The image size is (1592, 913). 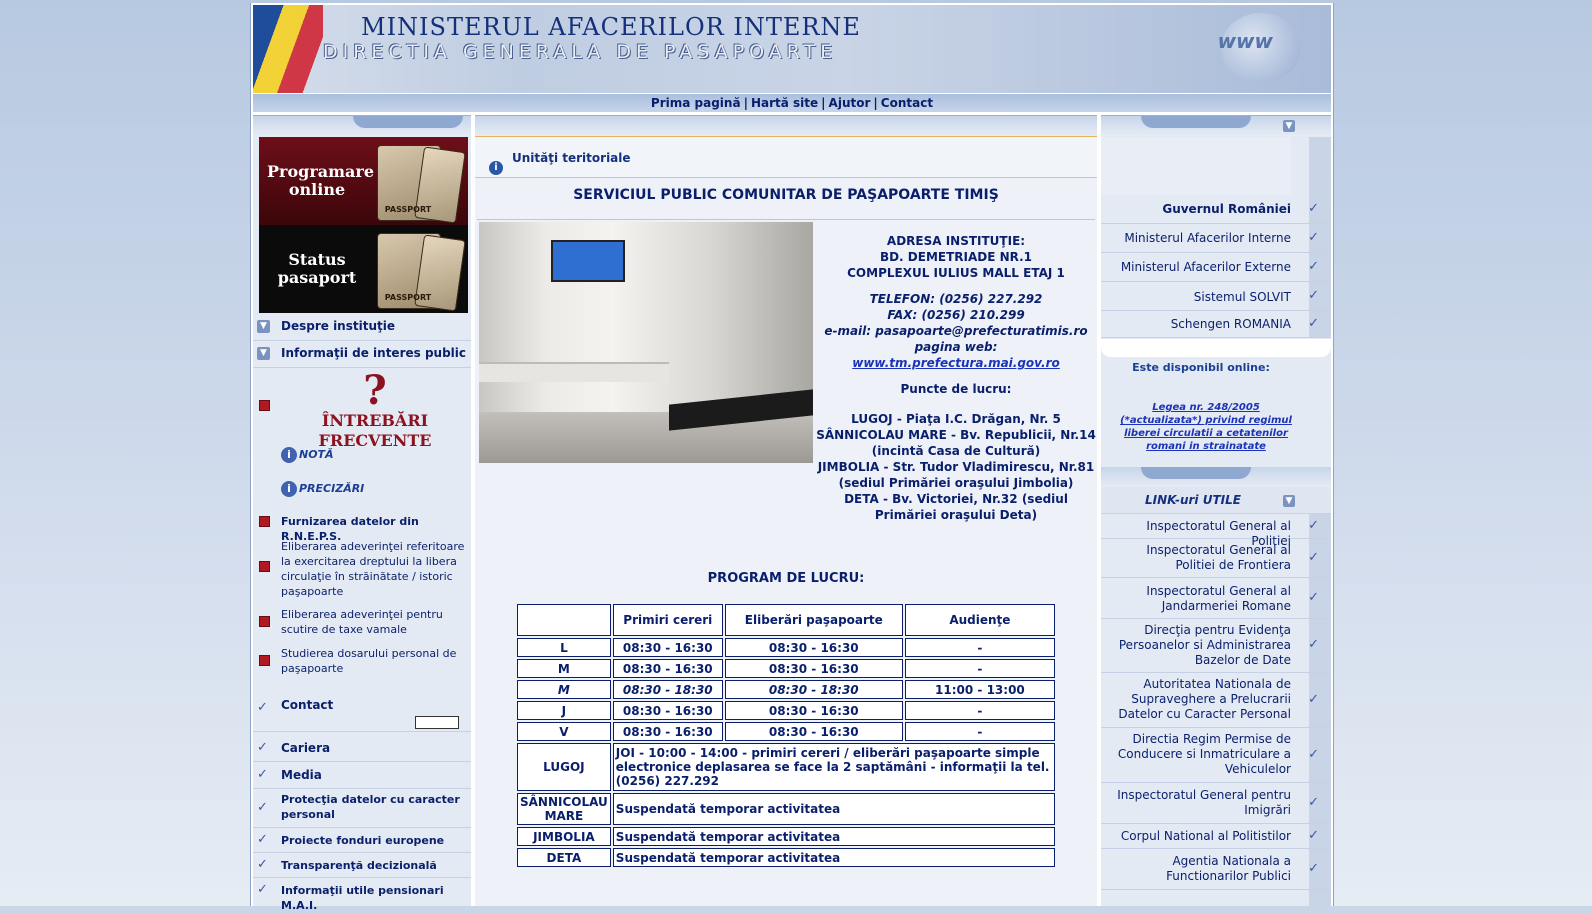 I want to click on link-politisti: Corpul National al Politistilor ✓, so click(x=1216, y=836).